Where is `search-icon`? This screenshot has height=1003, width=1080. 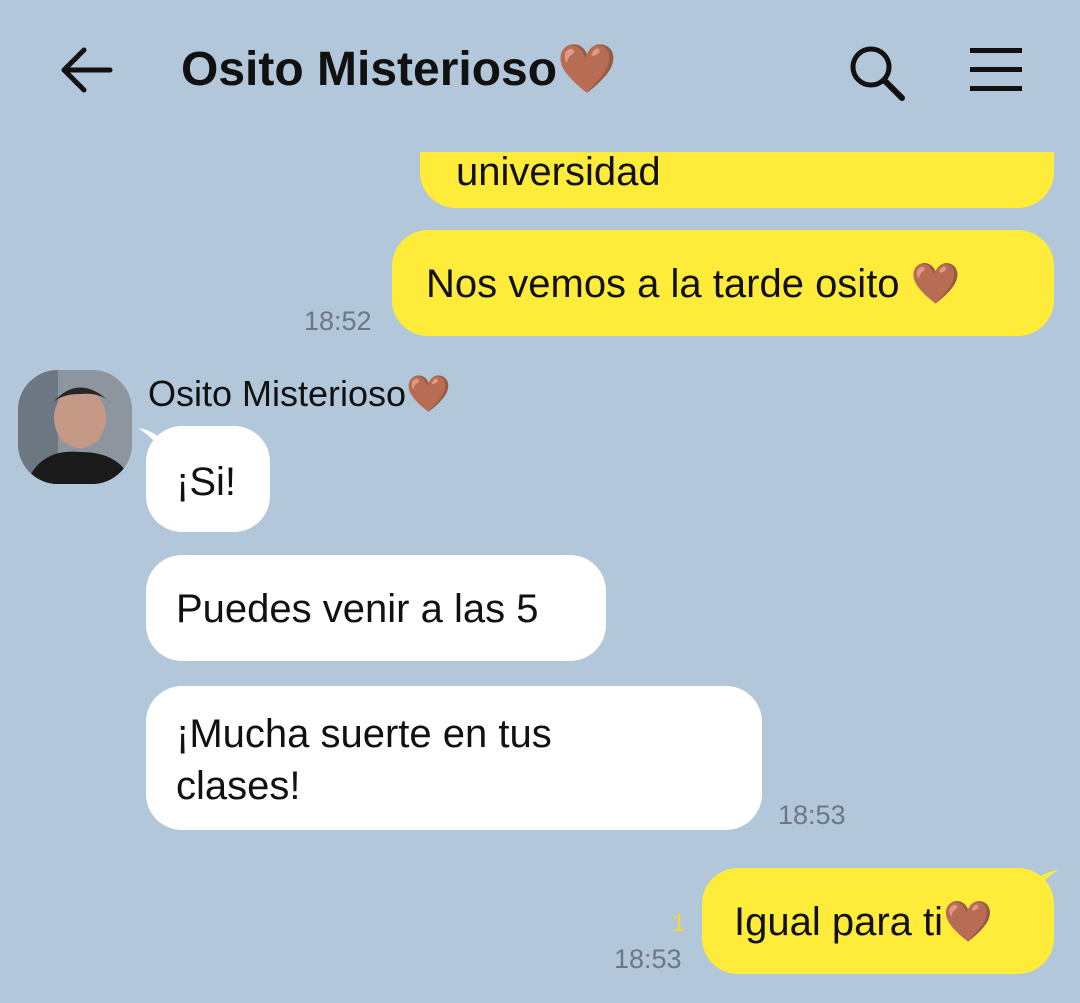 search-icon is located at coordinates (877, 73).